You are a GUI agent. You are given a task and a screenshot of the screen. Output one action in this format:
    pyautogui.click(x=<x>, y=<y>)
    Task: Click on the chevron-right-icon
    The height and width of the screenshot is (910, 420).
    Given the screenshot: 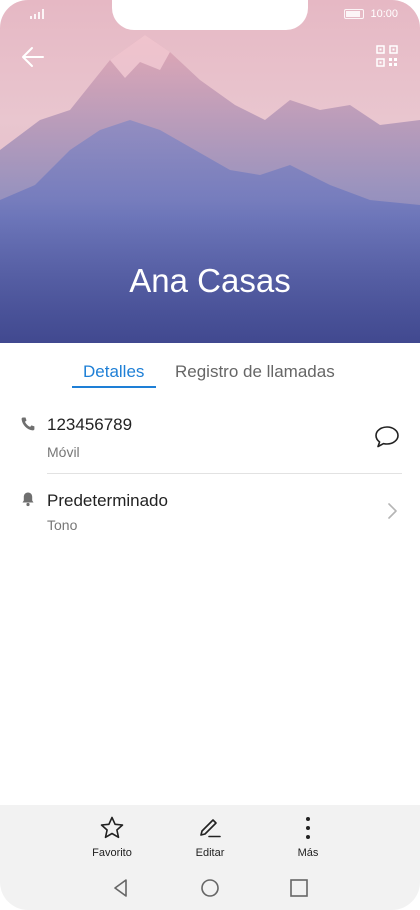 What is the action you would take?
    pyautogui.click(x=392, y=511)
    